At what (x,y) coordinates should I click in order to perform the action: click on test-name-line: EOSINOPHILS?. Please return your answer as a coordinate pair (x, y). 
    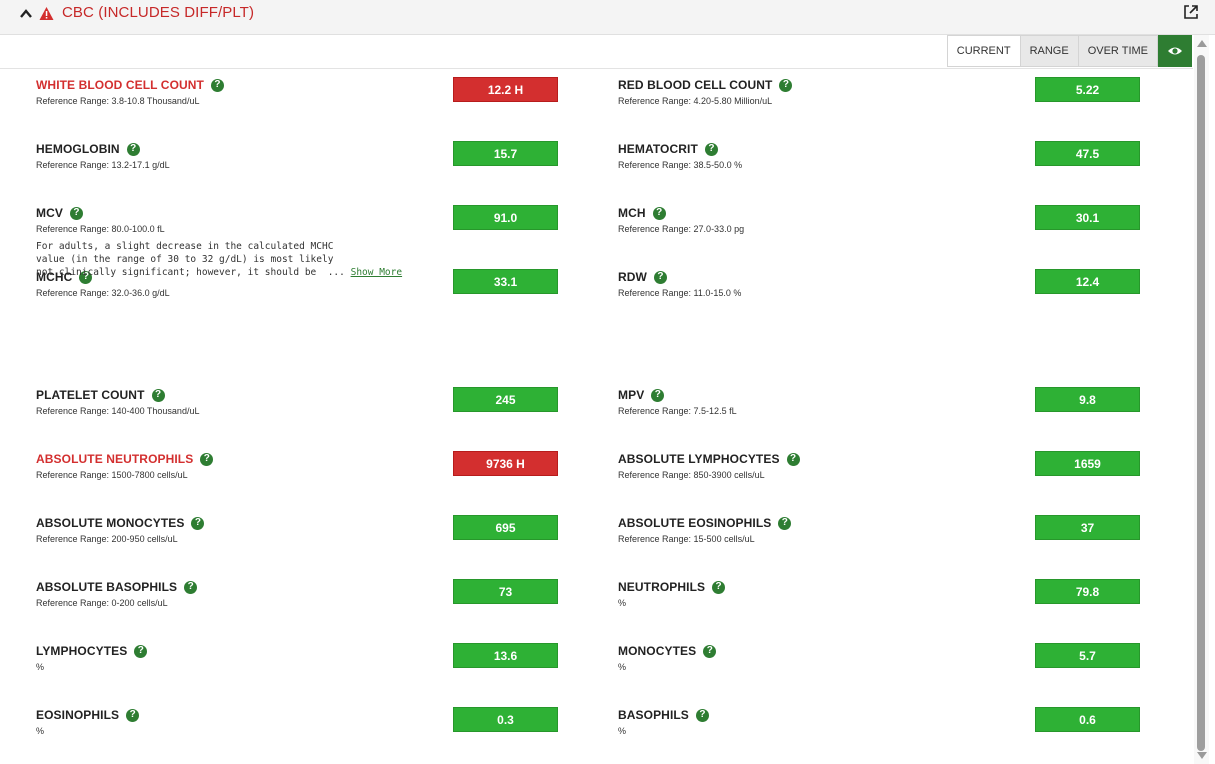
    Looking at the image, I should click on (88, 715).